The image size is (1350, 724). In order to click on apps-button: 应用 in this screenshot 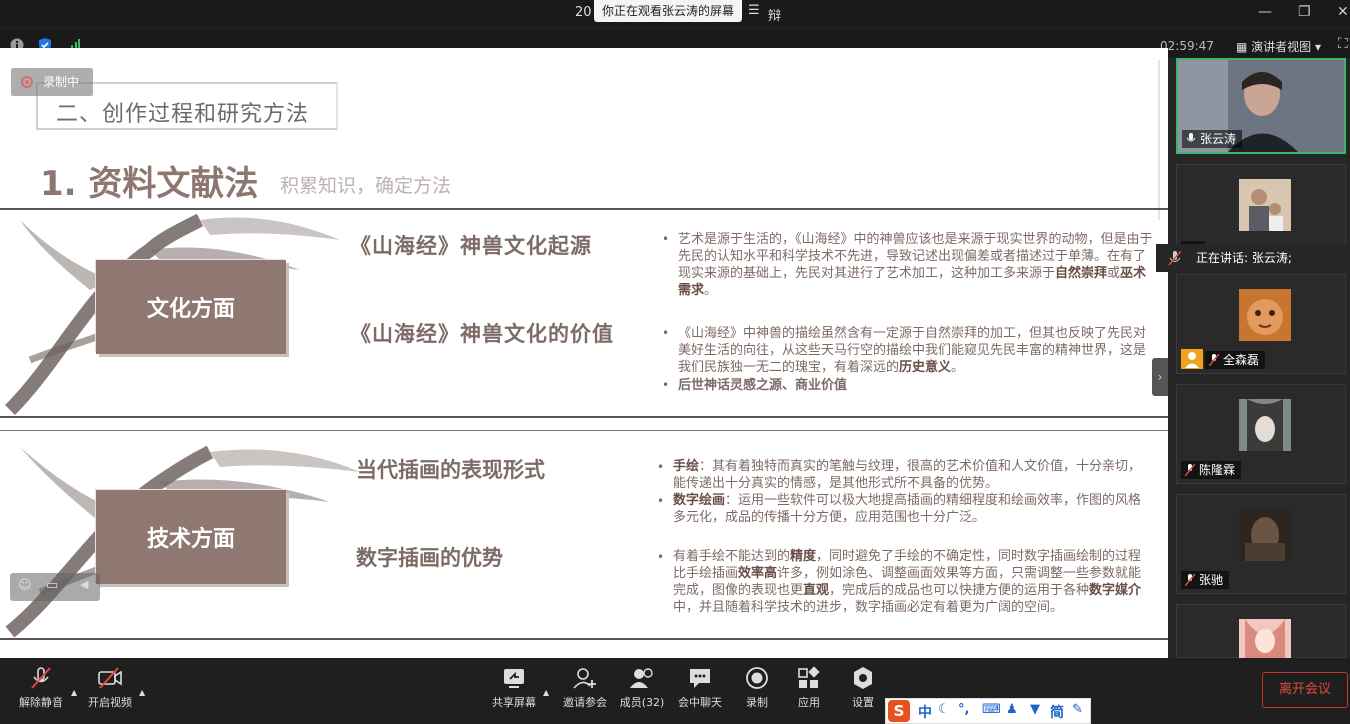, I will do `click(809, 688)`.